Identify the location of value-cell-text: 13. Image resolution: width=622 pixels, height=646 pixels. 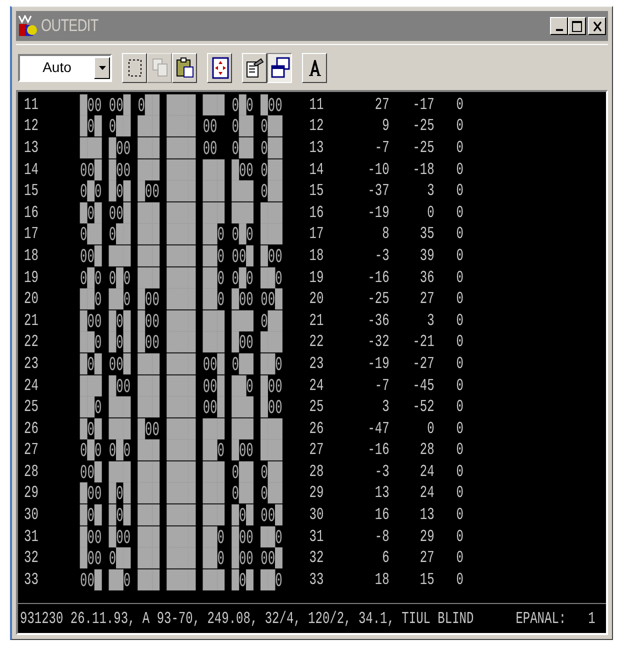
(426, 515).